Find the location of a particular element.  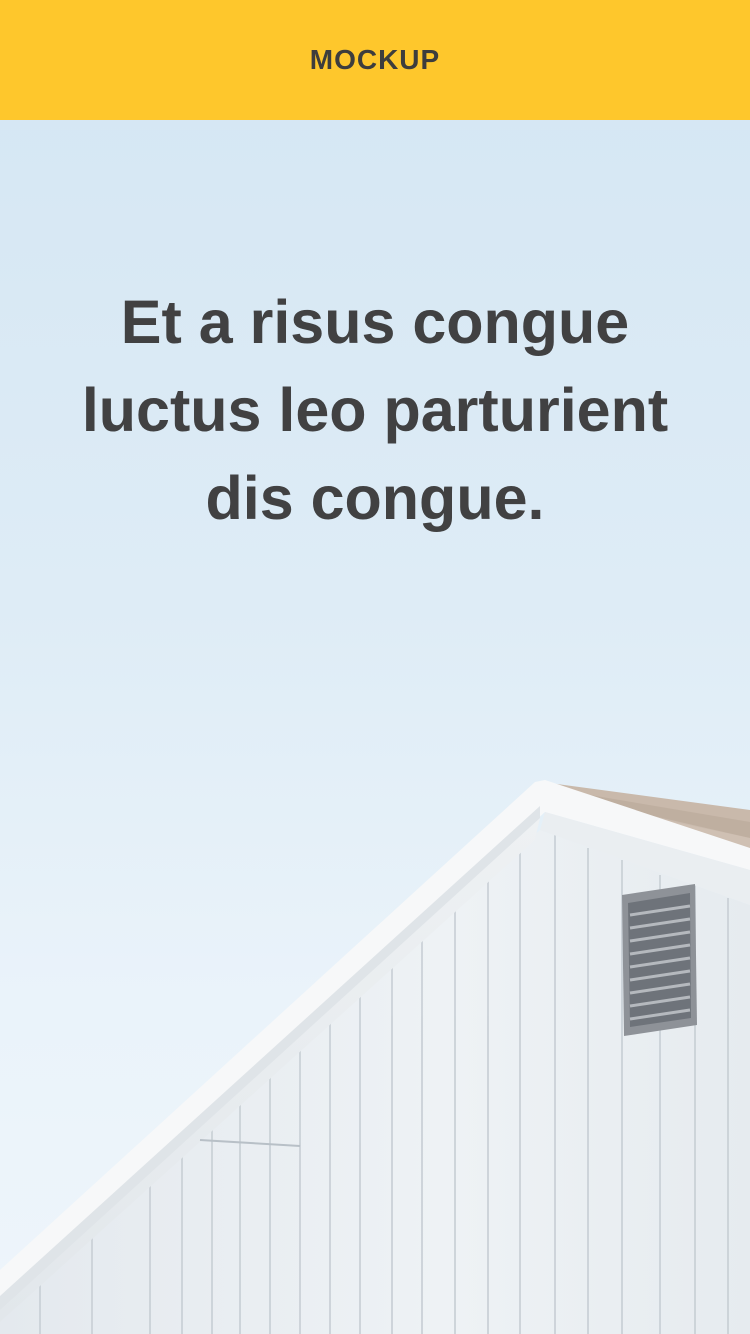

top-bar: MOCKUP is located at coordinates (375, 60).